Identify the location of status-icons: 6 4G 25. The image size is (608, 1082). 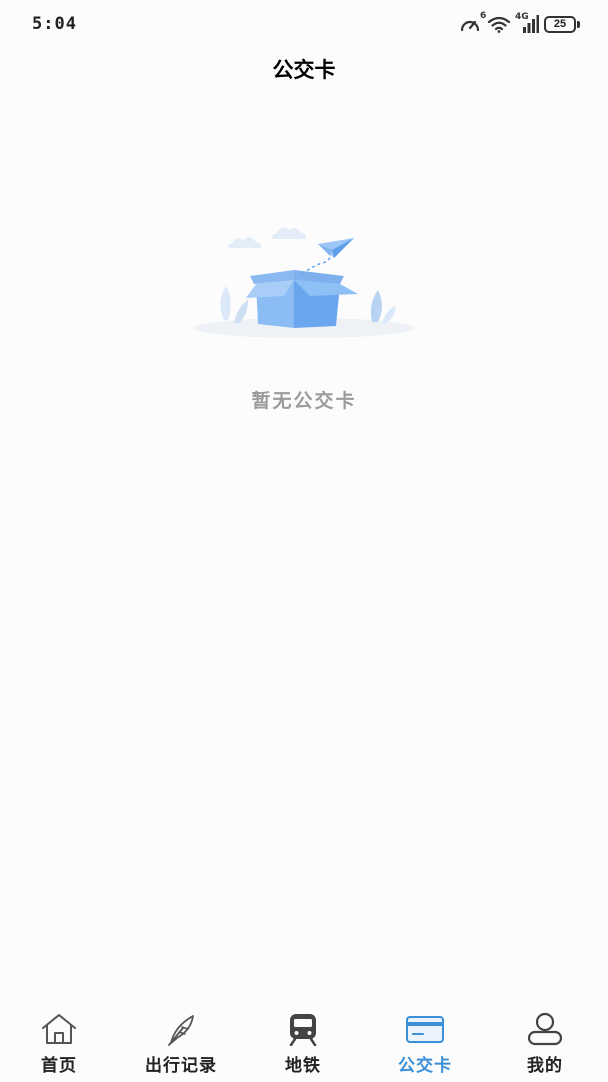
(519, 23).